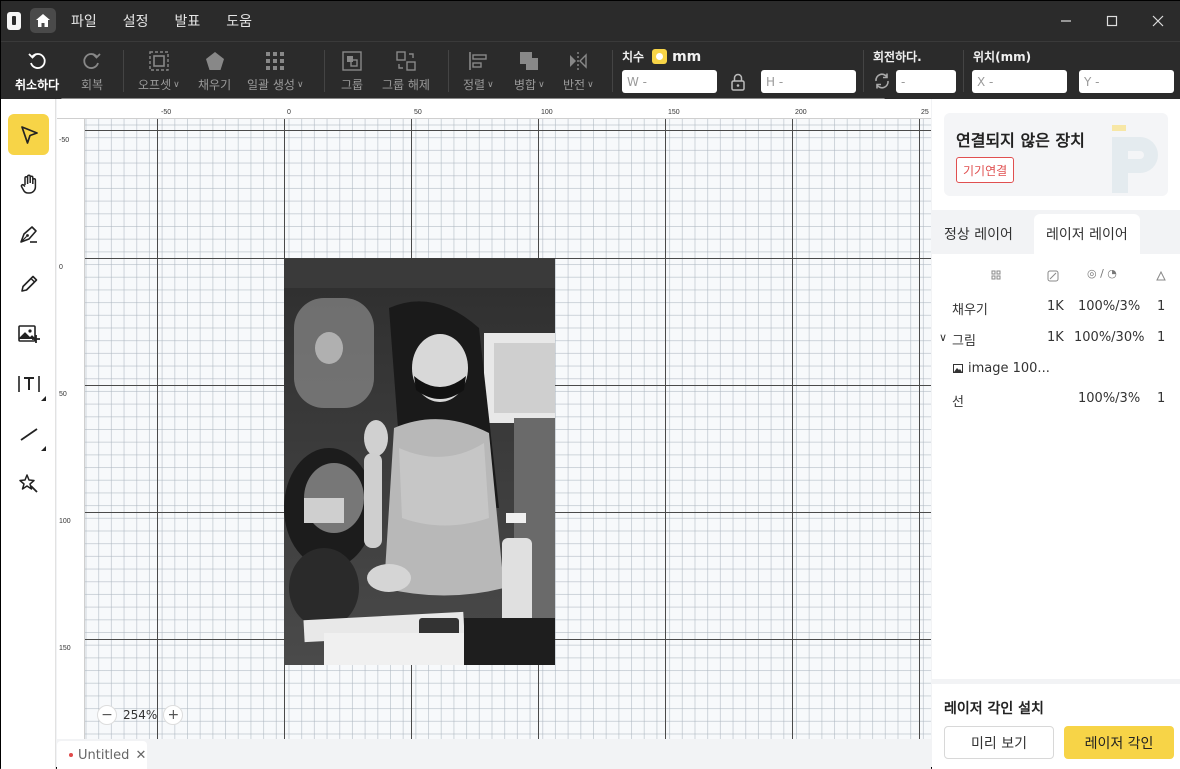  What do you see at coordinates (669, 81) in the screenshot?
I see `width-input: W -` at bounding box center [669, 81].